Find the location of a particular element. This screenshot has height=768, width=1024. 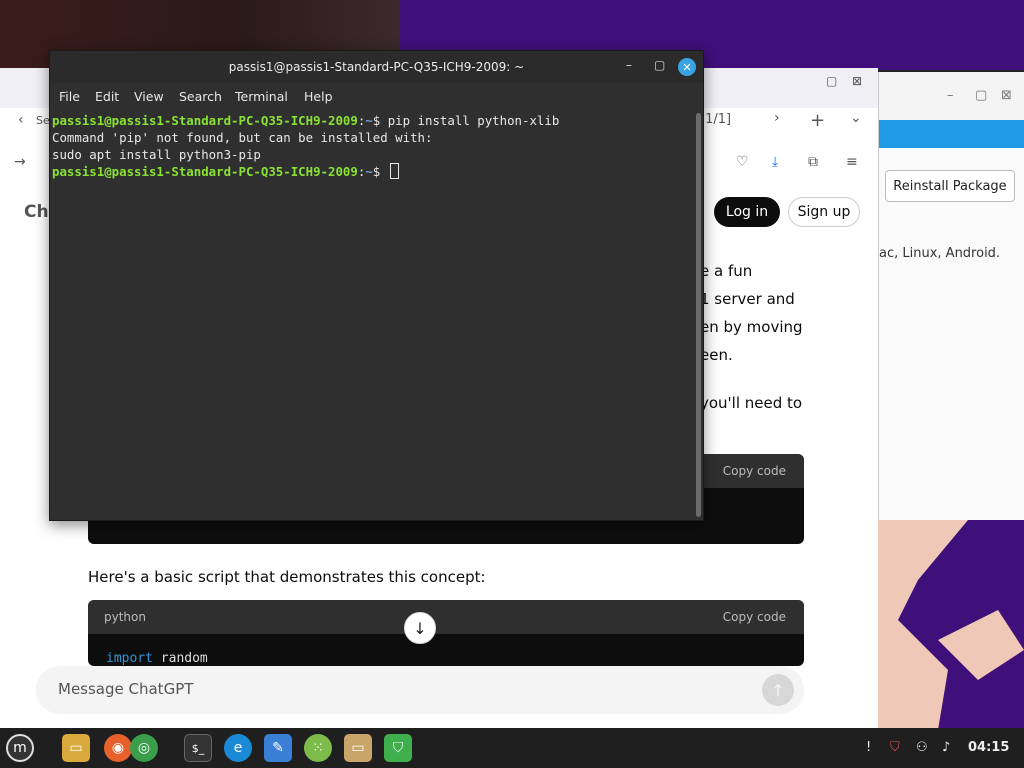

network-icon: ⚇ is located at coordinates (922, 747).